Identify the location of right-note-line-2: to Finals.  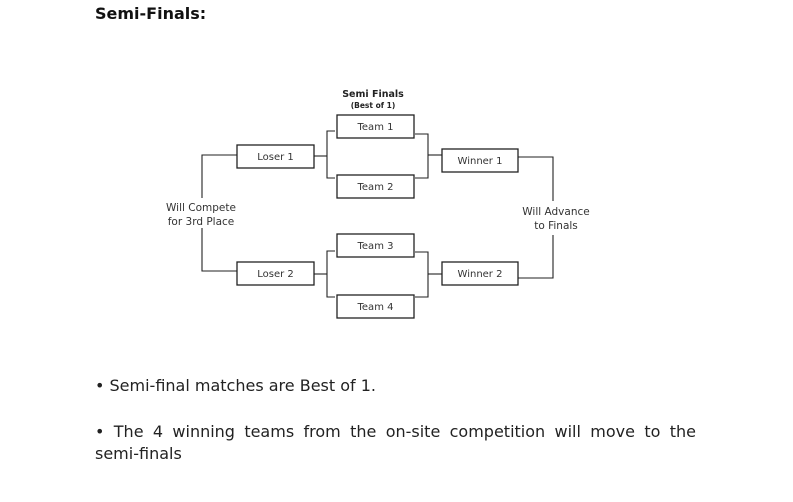
(556, 226).